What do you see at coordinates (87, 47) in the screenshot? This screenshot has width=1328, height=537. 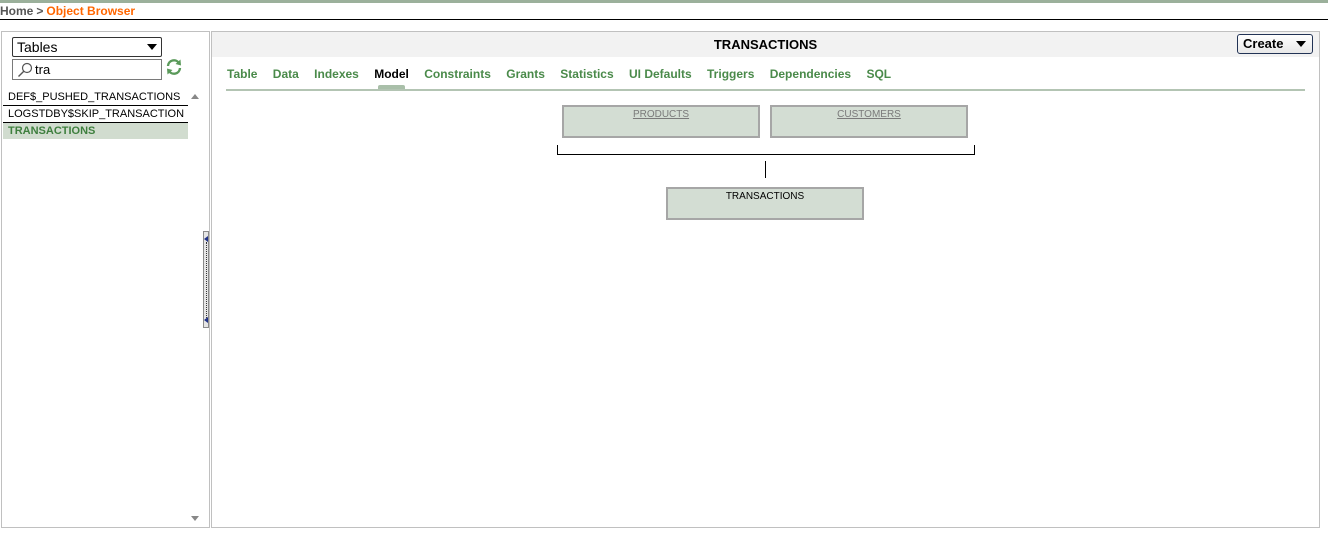 I see `object-type-select: Tables` at bounding box center [87, 47].